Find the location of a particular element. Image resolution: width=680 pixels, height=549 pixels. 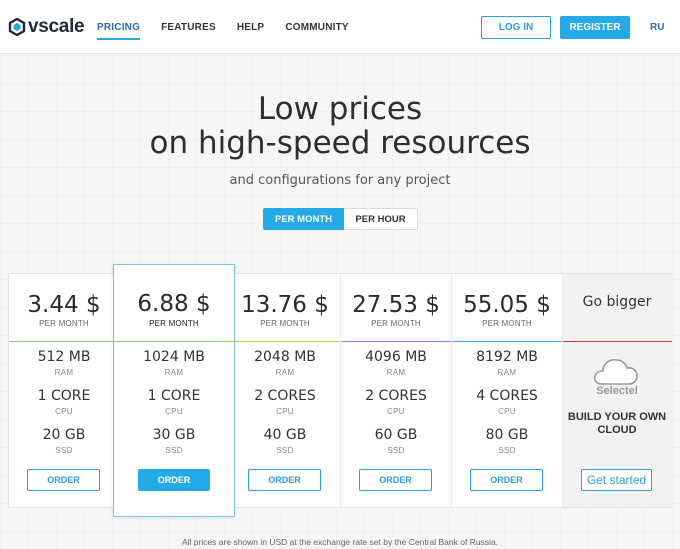

order-button-featured: ORDER is located at coordinates (174, 480).